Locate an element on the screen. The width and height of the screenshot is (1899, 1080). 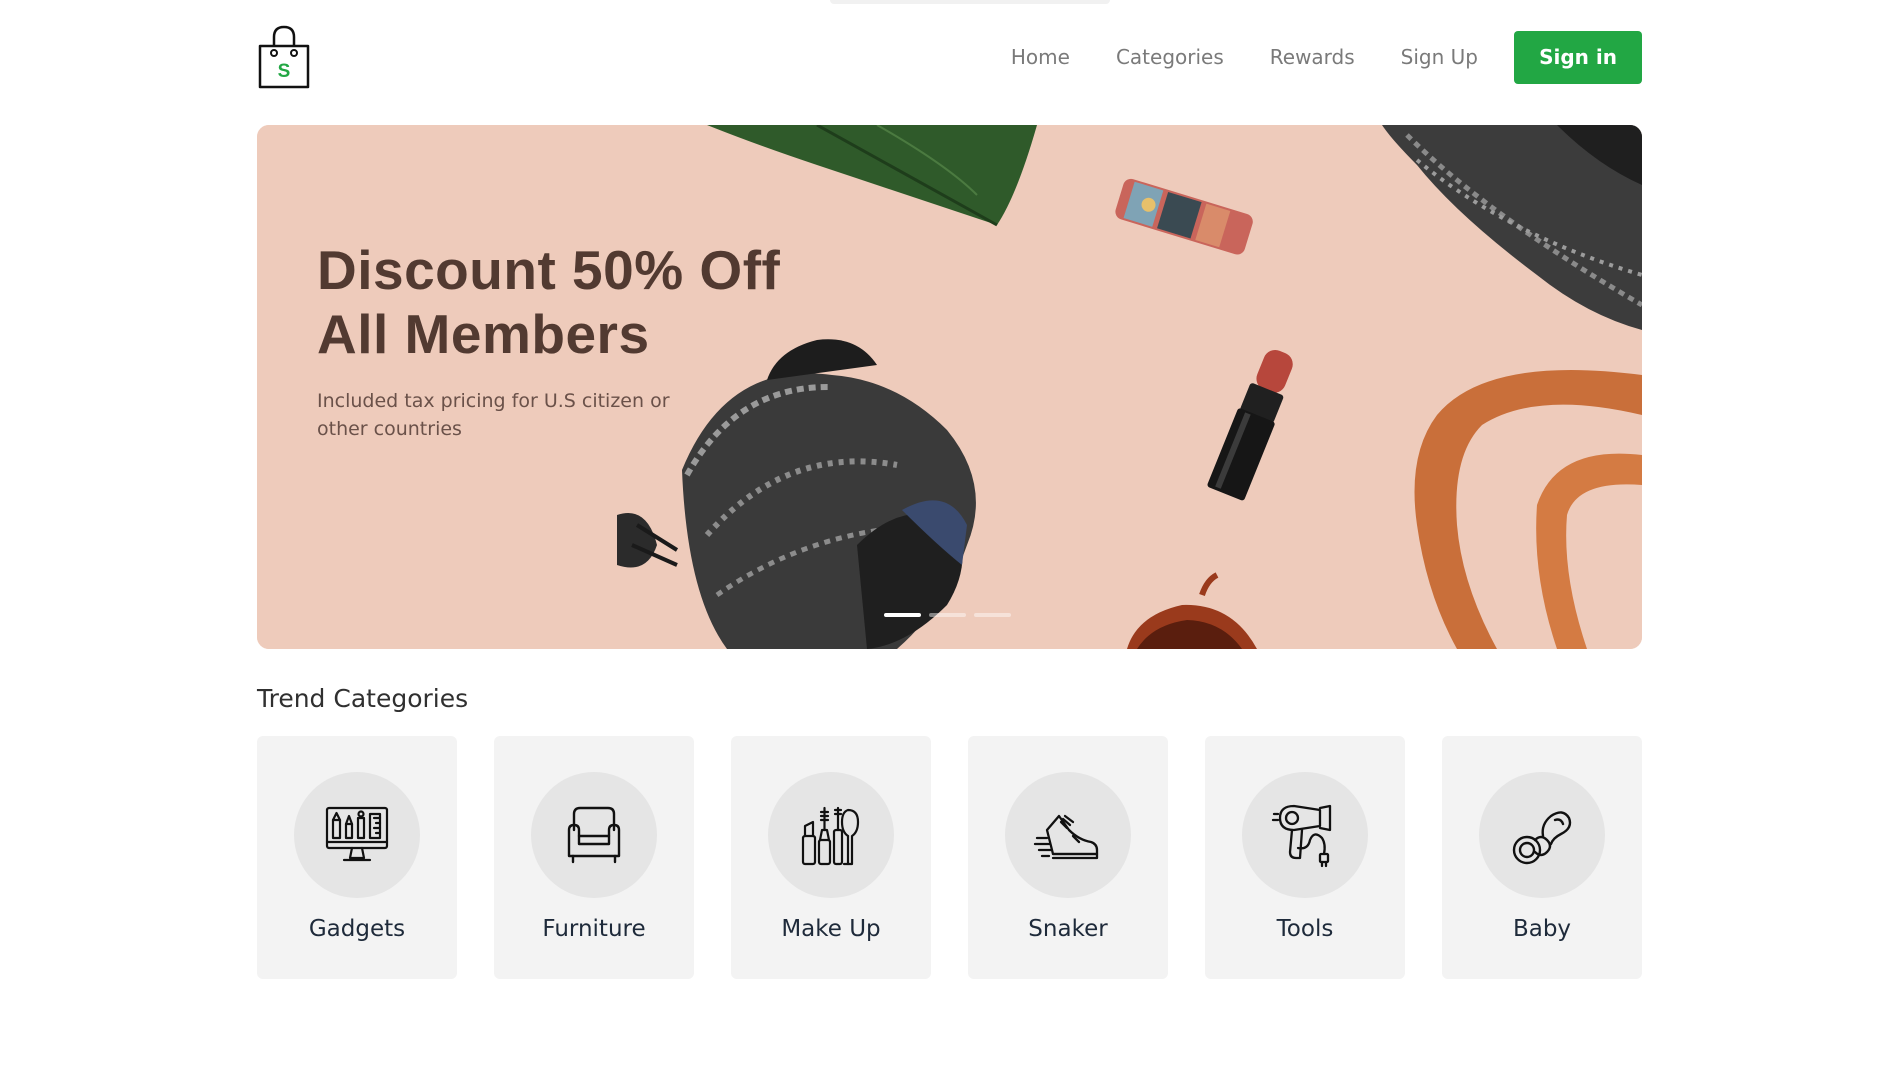
makeup-icon is located at coordinates (830, 836).